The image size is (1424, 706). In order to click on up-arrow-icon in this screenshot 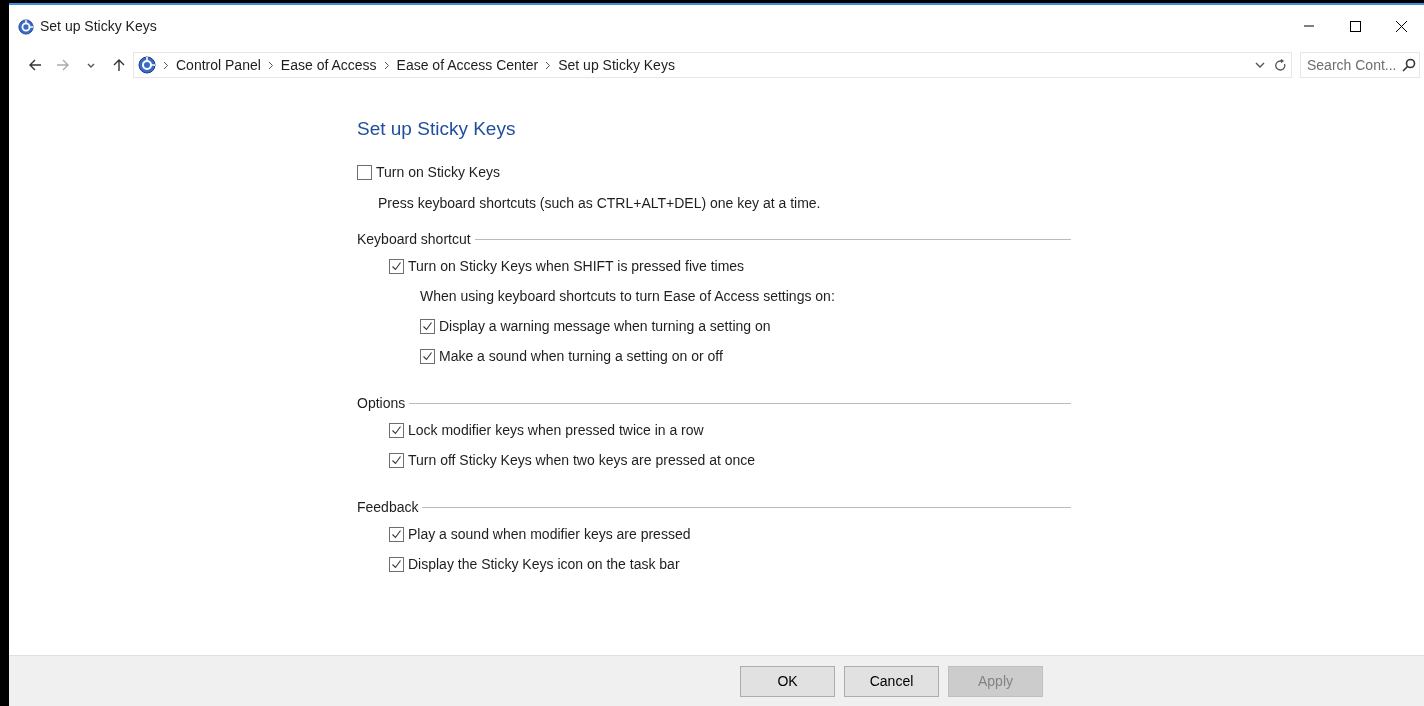, I will do `click(119, 65)`.